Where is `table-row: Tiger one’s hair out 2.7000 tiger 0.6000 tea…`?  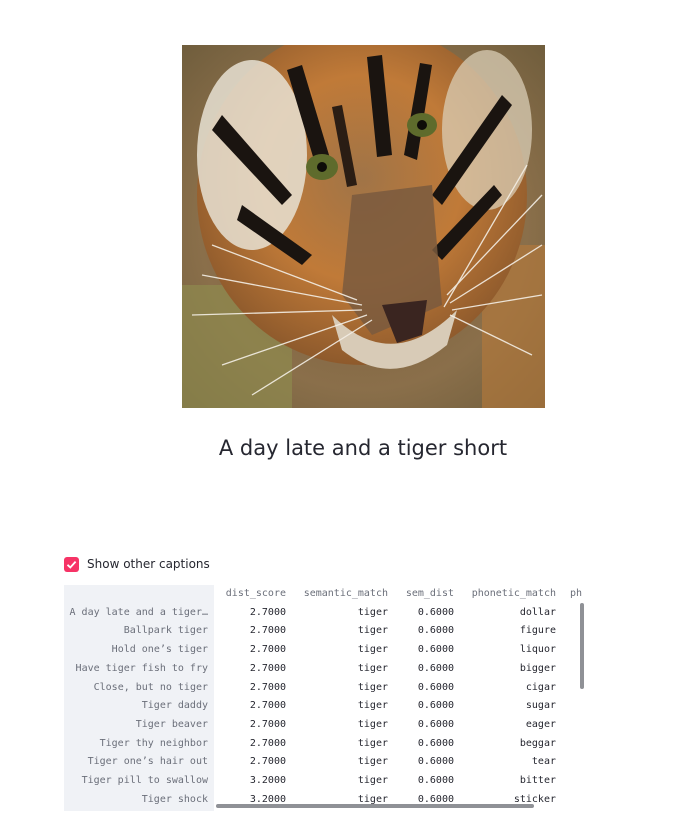 table-row: Tiger one’s hair out 2.7000 tiger 0.6000 tea… is located at coordinates (324, 762).